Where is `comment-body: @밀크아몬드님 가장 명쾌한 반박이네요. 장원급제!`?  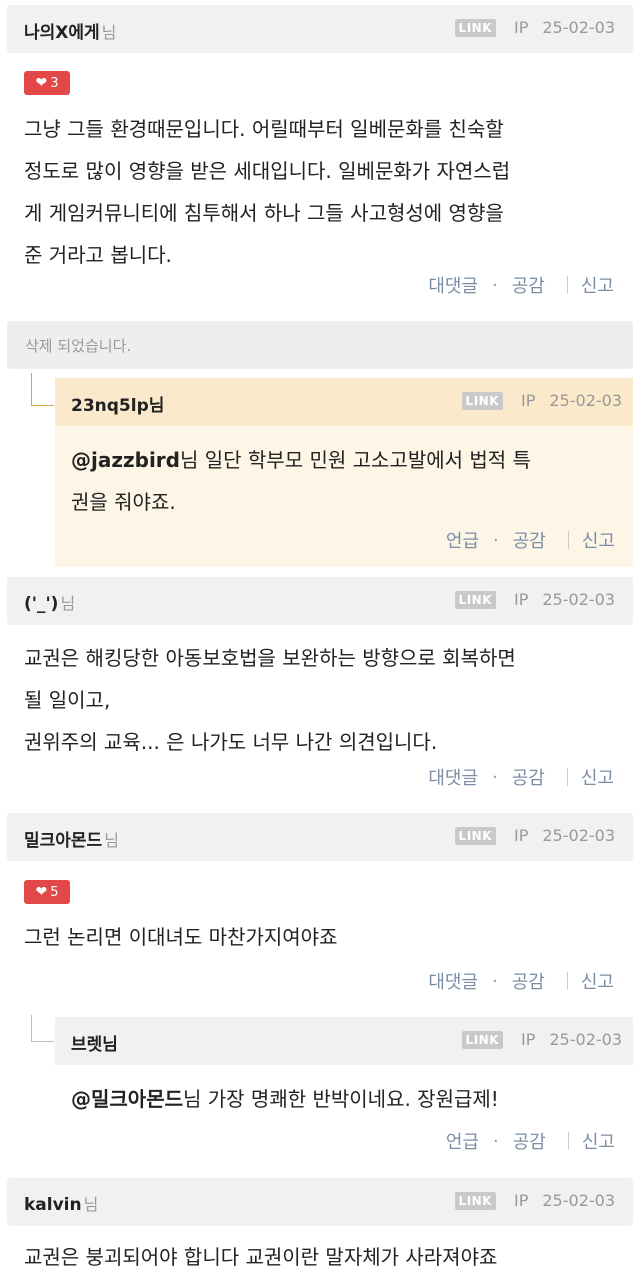
comment-body: @밀크아몬드님 가장 명쾌한 반박이네요. 장원급제! is located at coordinates (285, 1099).